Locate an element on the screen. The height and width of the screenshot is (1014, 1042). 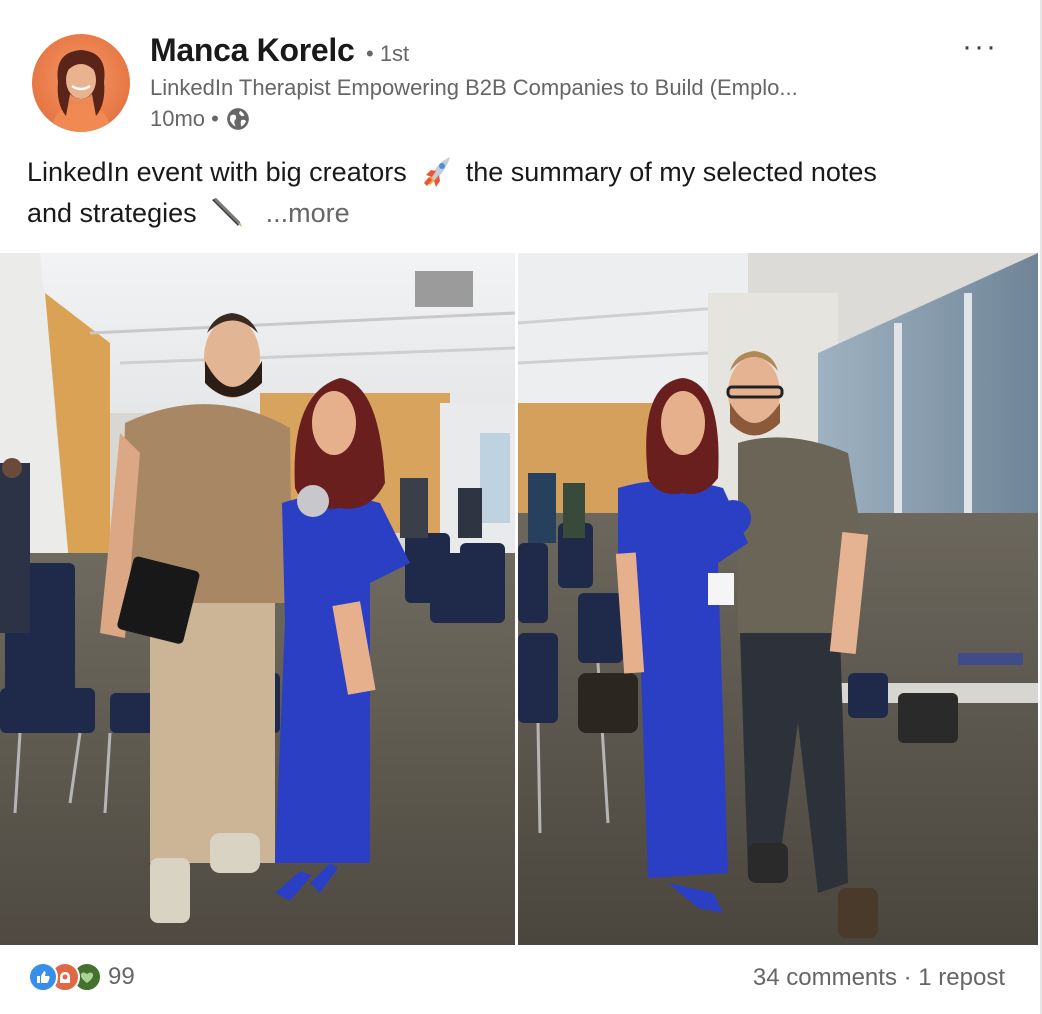
social-counts: 34 comments · 1 repost is located at coordinates (879, 978).